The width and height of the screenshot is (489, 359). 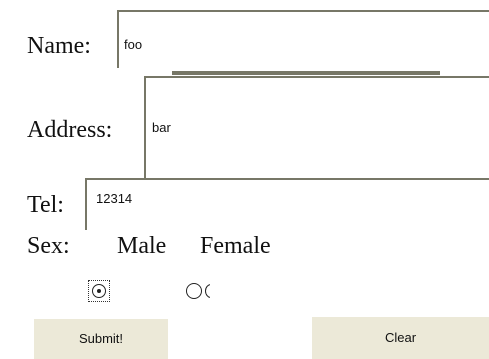 What do you see at coordinates (59, 46) in the screenshot?
I see `name-label: Name:` at bounding box center [59, 46].